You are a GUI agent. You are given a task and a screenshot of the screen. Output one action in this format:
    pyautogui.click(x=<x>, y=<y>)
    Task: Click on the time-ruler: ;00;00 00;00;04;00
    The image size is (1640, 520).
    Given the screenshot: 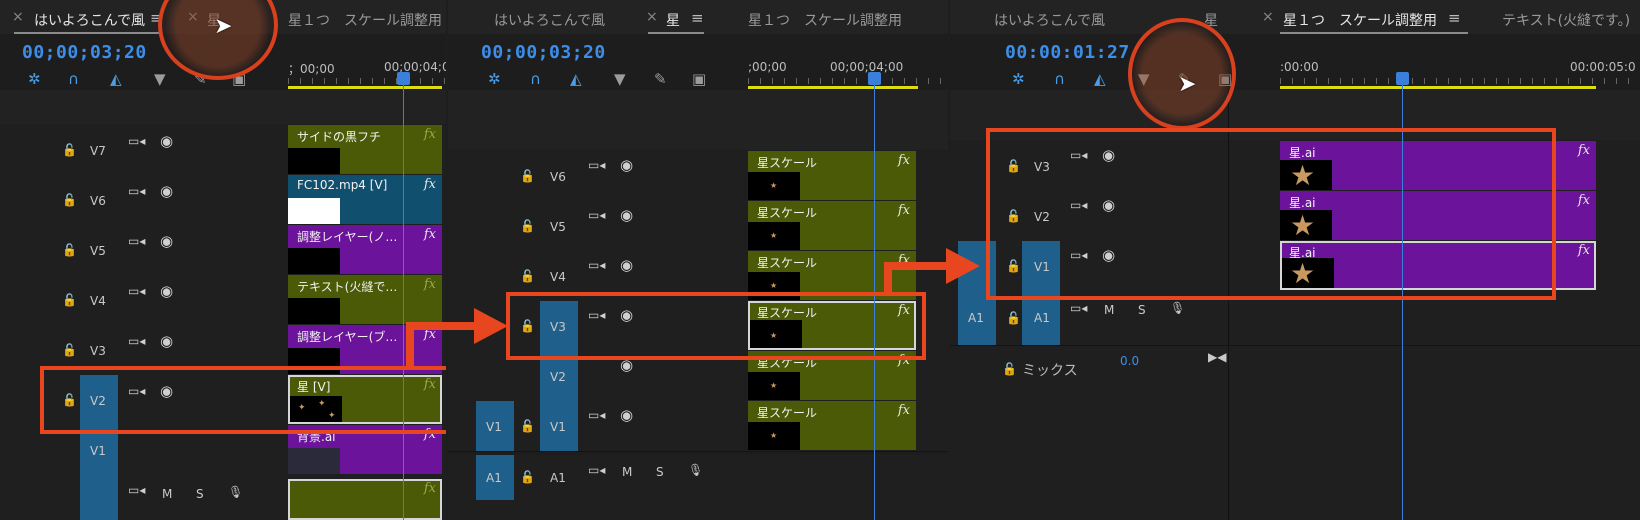 What is the action you would take?
    pyautogui.click(x=848, y=73)
    